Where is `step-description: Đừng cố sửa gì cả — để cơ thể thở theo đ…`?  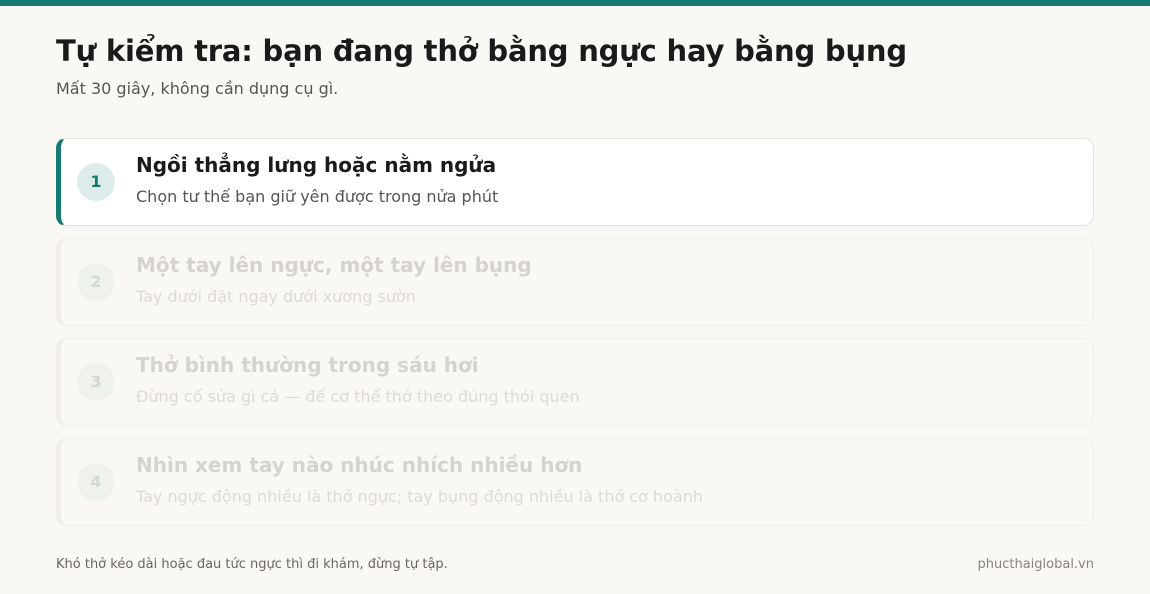
step-description: Đừng cố sửa gì cả — để cơ thể thở theo đ… is located at coordinates (358, 396).